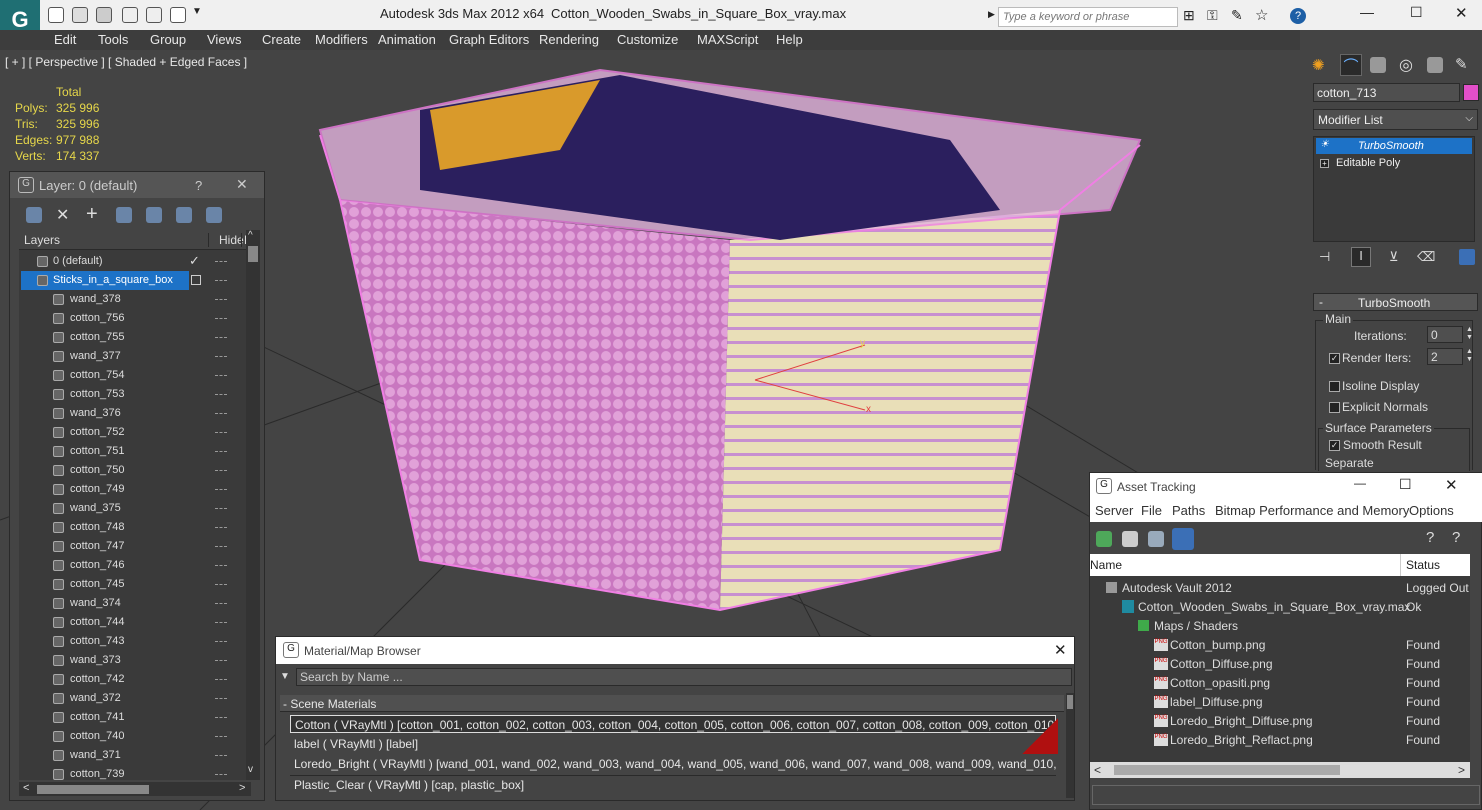  Describe the element at coordinates (250, 235) in the screenshot. I see `chevron-up-icon: ^` at that location.